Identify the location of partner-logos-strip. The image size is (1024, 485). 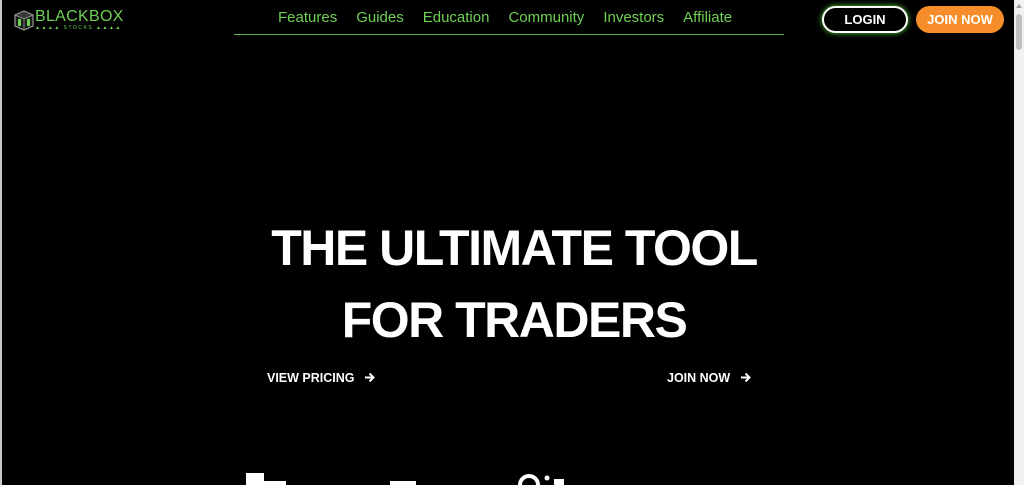
(405, 479).